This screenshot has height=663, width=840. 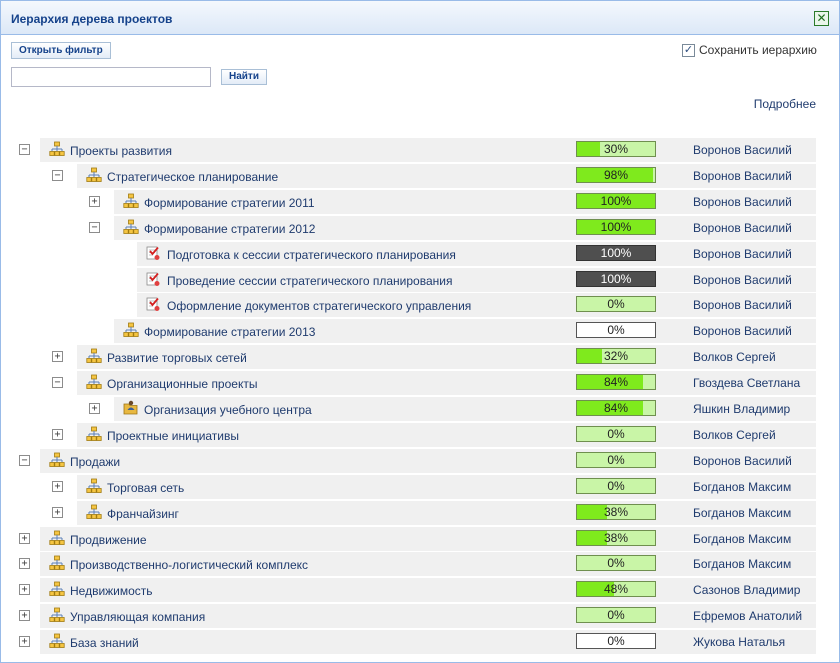 I want to click on more-details-link: Подробнее, so click(x=785, y=104).